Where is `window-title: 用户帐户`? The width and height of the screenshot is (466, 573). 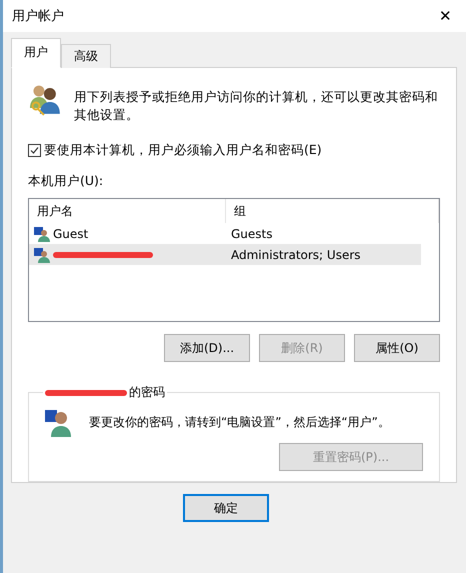
window-title: 用户帐户 is located at coordinates (38, 16).